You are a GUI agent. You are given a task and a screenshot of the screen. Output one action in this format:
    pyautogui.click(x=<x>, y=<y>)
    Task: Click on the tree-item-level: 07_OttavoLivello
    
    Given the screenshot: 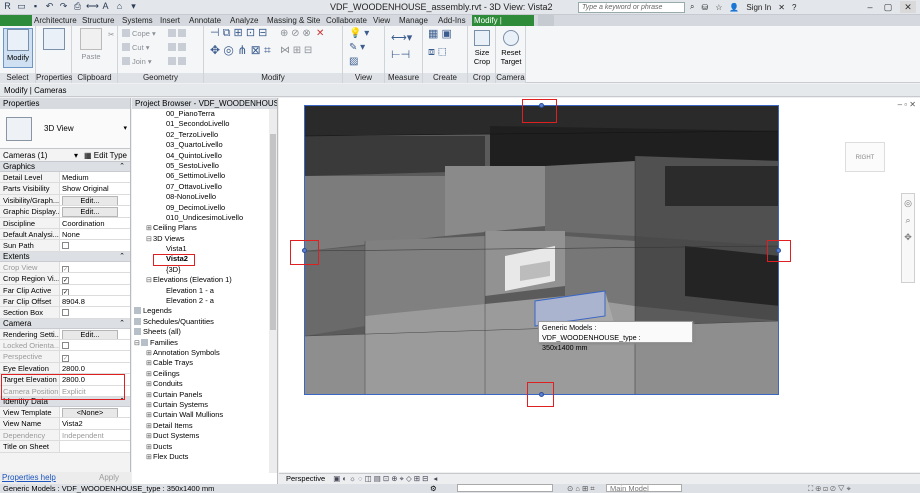 What is the action you would take?
    pyautogui.click(x=204, y=187)
    